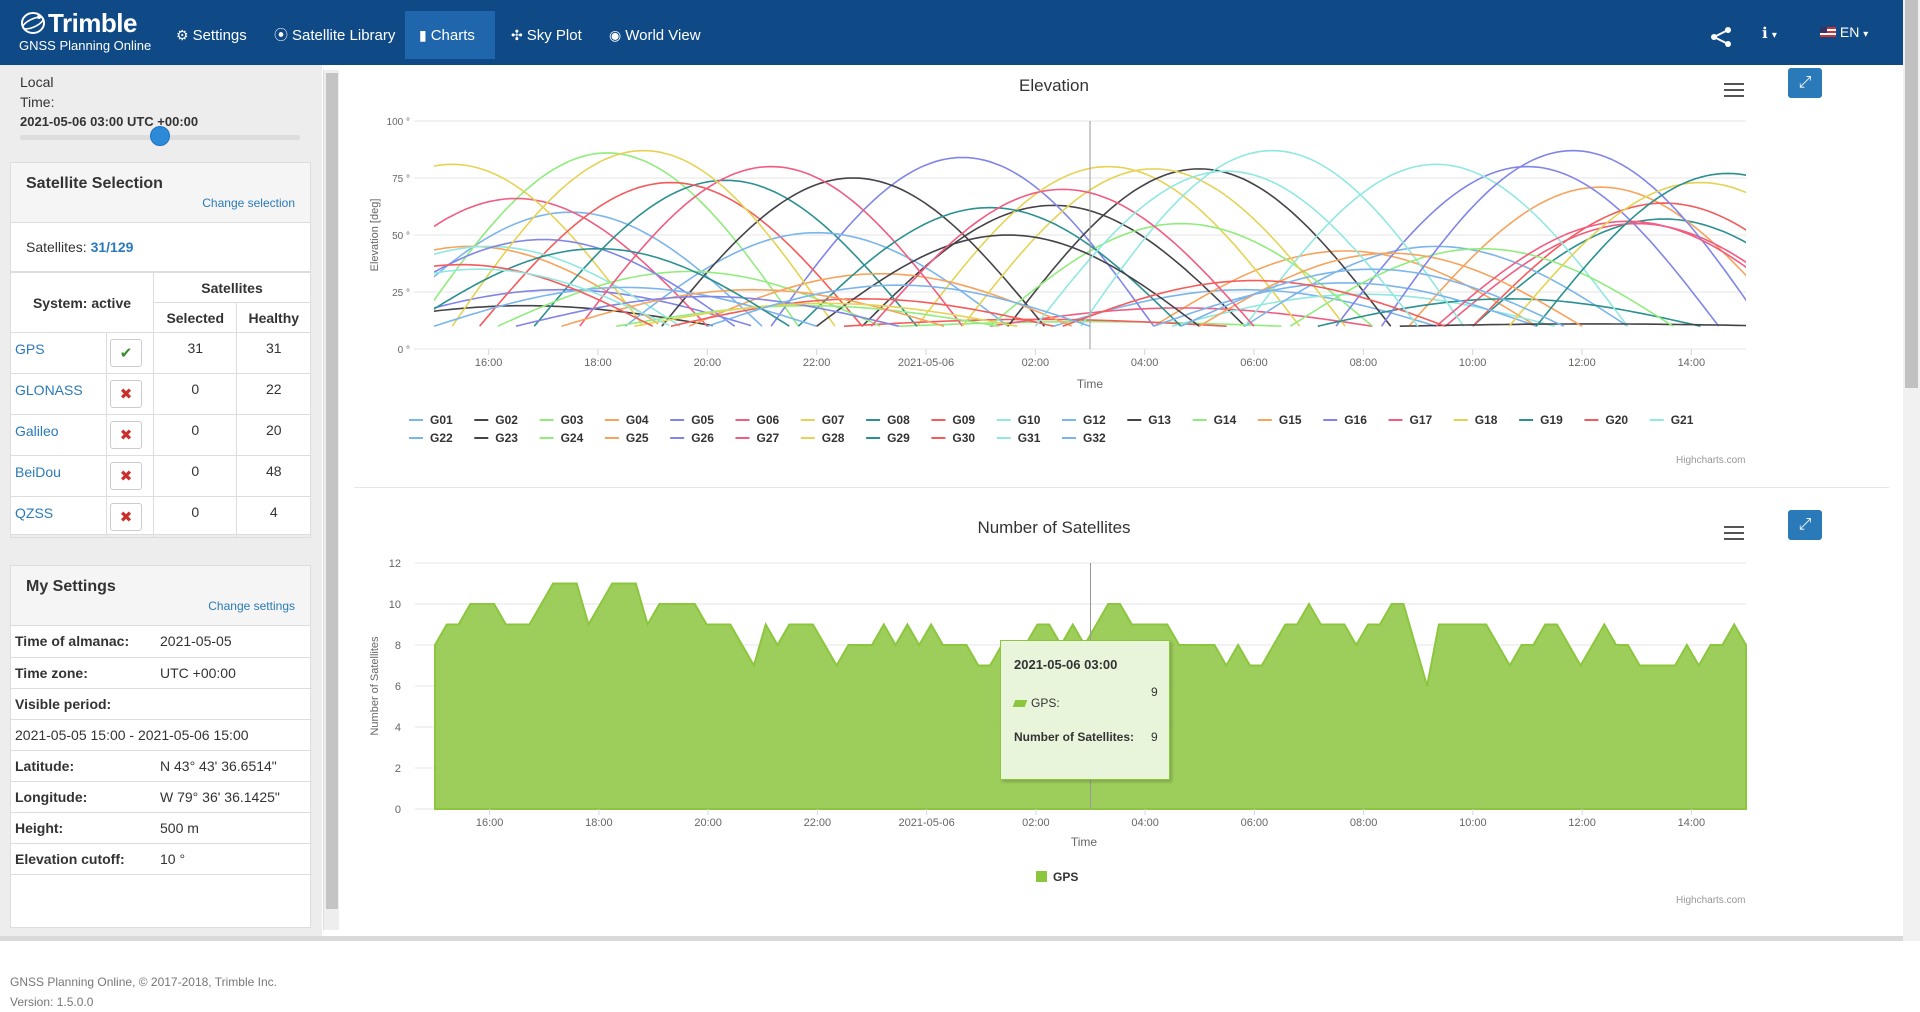  I want to click on healthy-count: 31, so click(273, 353).